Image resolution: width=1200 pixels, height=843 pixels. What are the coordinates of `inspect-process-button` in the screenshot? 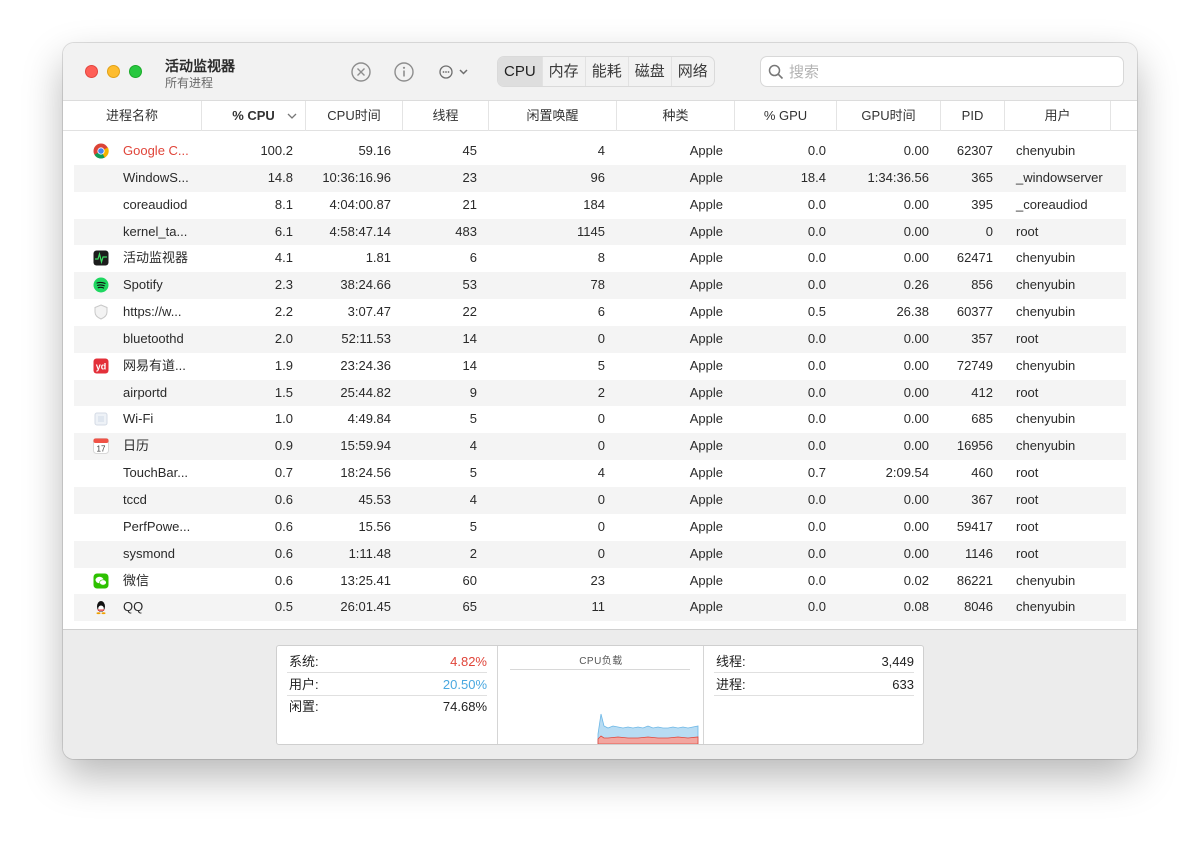 It's located at (404, 72).